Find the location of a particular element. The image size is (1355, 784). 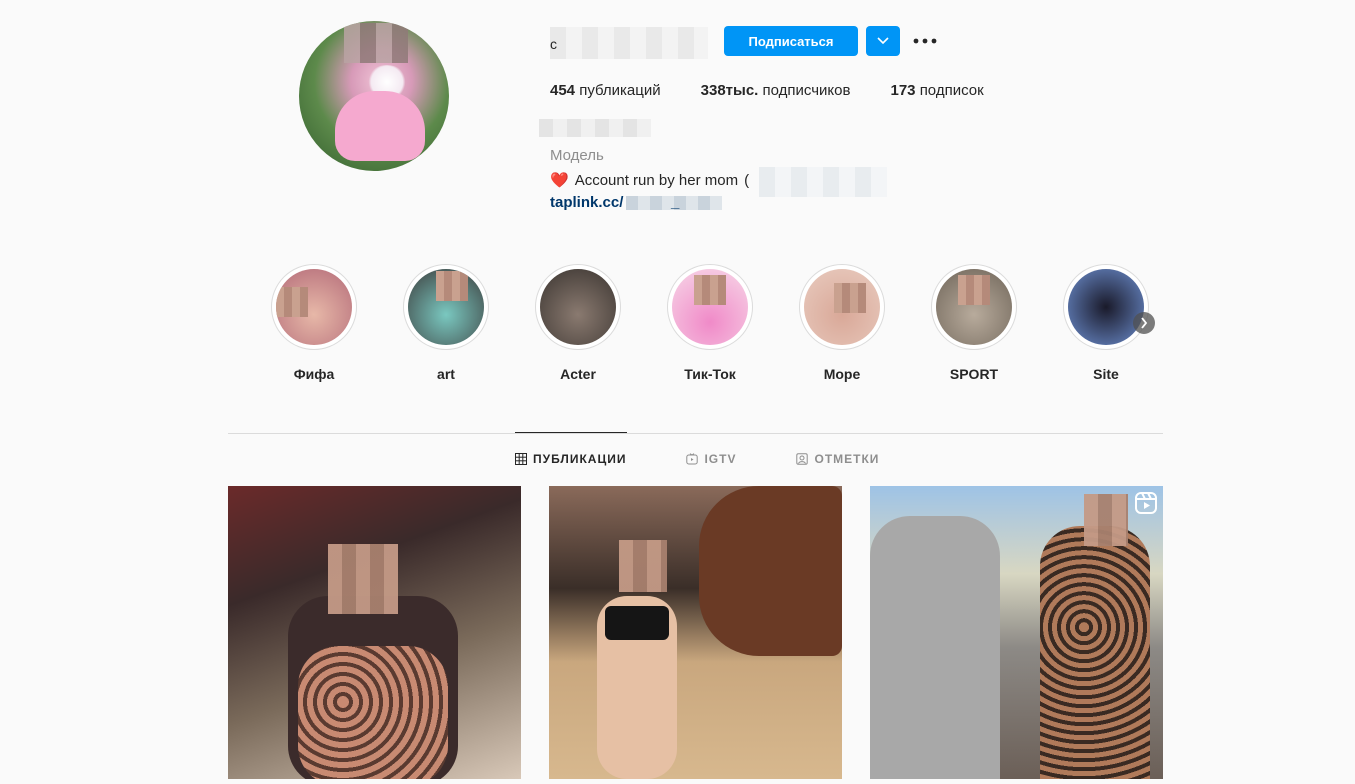

tab-igtv: IGTV is located at coordinates (711, 459).